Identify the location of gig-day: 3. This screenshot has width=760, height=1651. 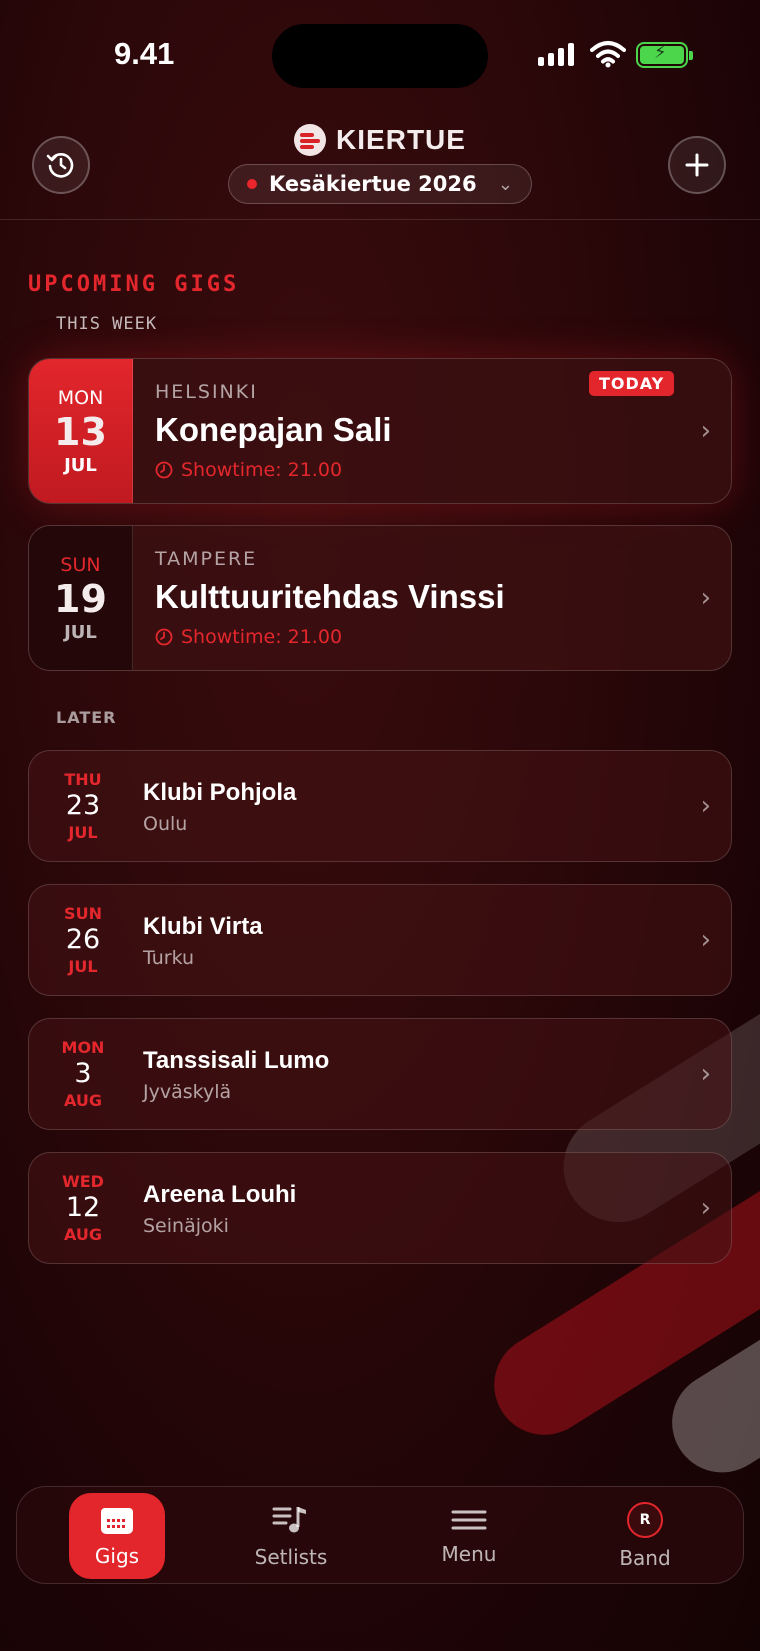
(83, 1073).